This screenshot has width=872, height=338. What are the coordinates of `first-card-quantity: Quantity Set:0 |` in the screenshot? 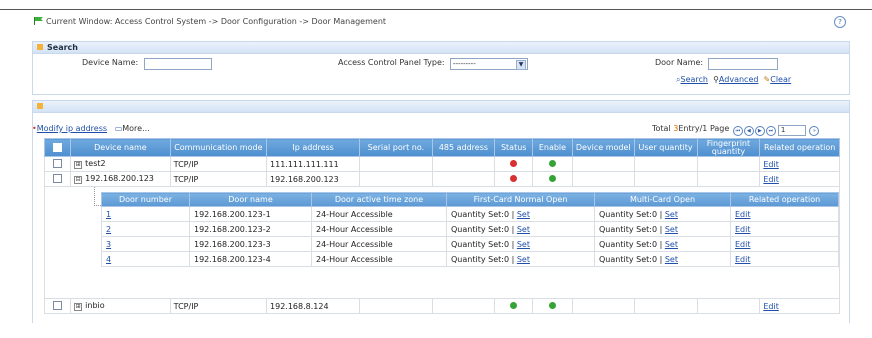 It's located at (484, 244).